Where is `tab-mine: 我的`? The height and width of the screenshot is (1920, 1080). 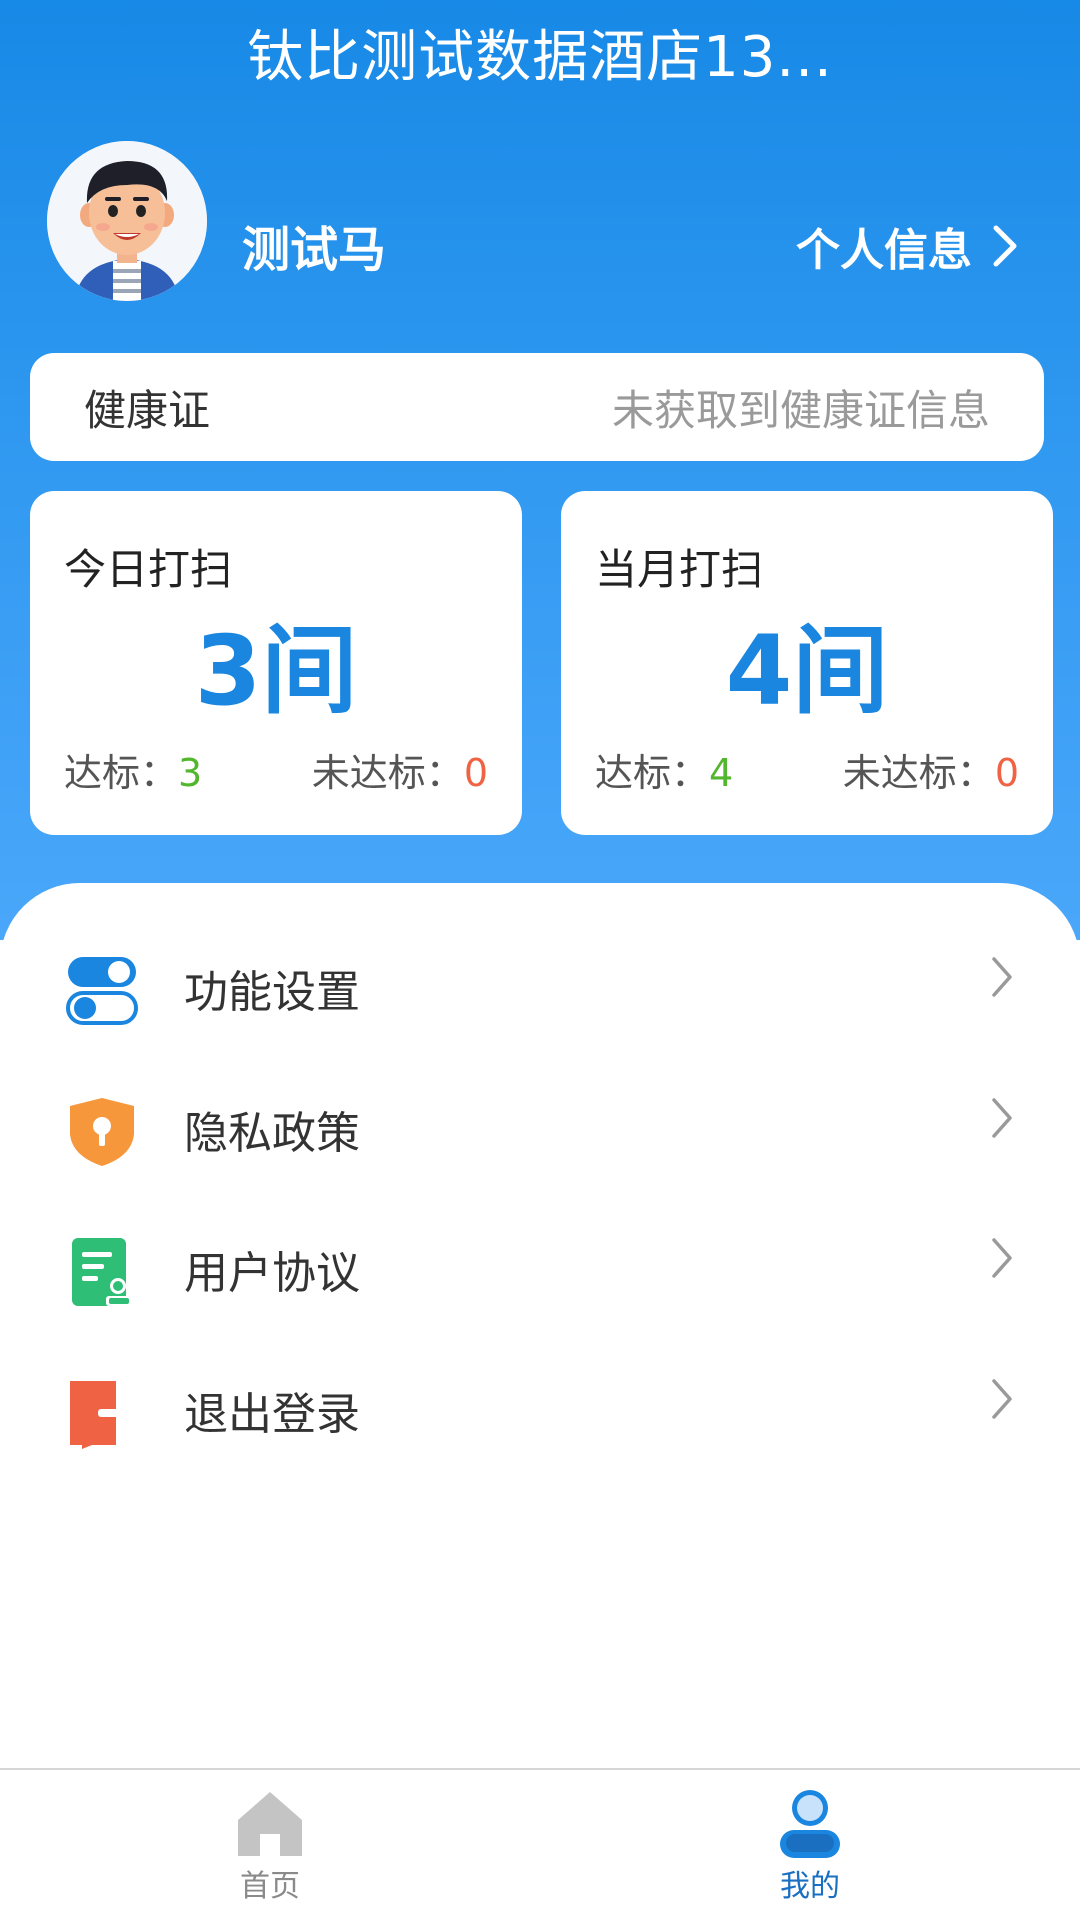
tab-mine: 我的 is located at coordinates (810, 1845).